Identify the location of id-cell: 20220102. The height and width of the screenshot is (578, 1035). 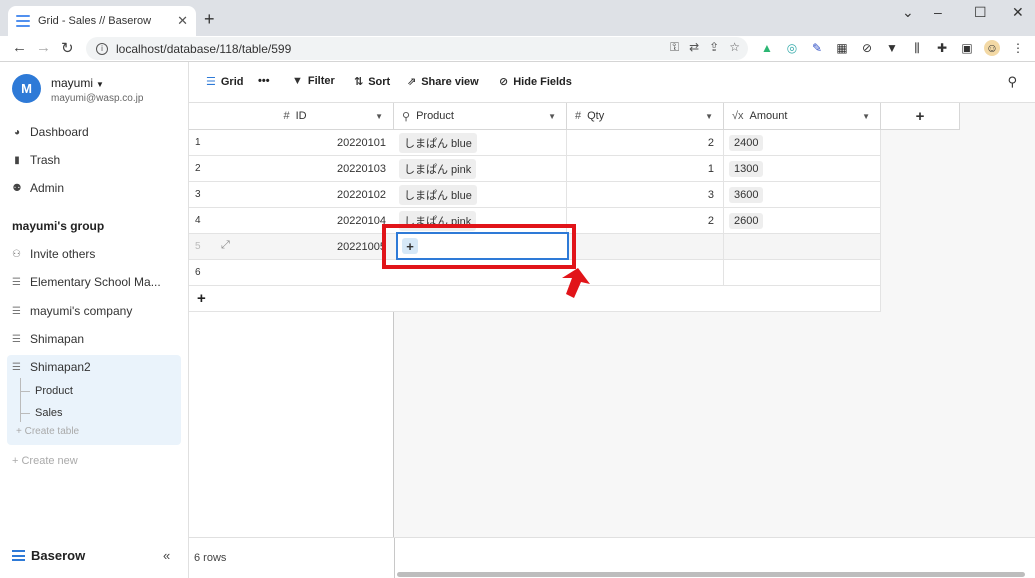
(361, 195).